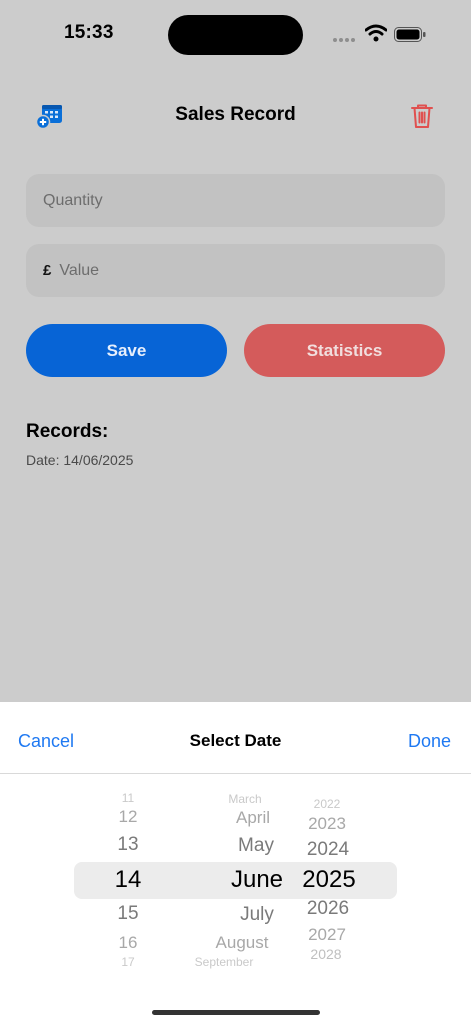  I want to click on month-selected: June, so click(257, 880).